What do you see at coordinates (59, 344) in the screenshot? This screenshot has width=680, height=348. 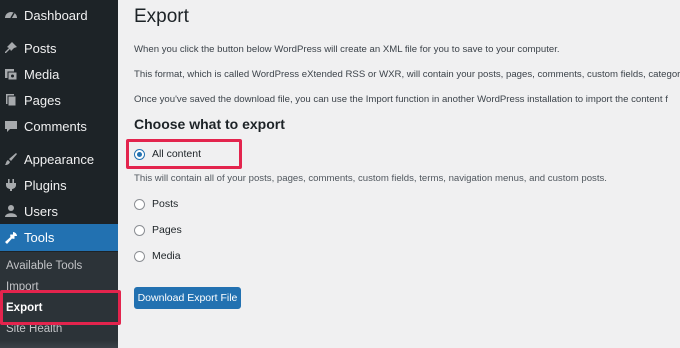 I see `sidebar-fade` at bounding box center [59, 344].